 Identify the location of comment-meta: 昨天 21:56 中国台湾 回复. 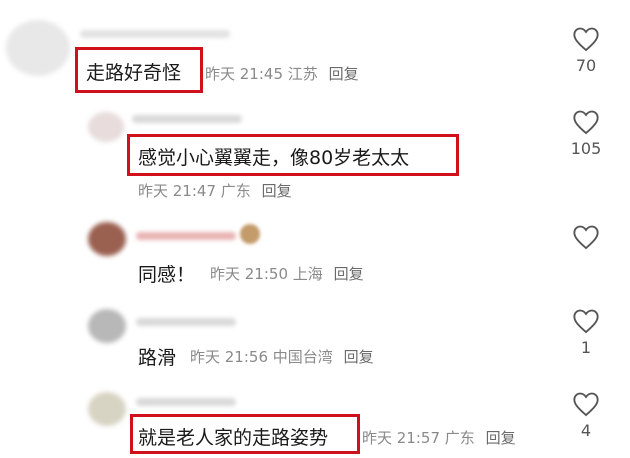
(282, 356).